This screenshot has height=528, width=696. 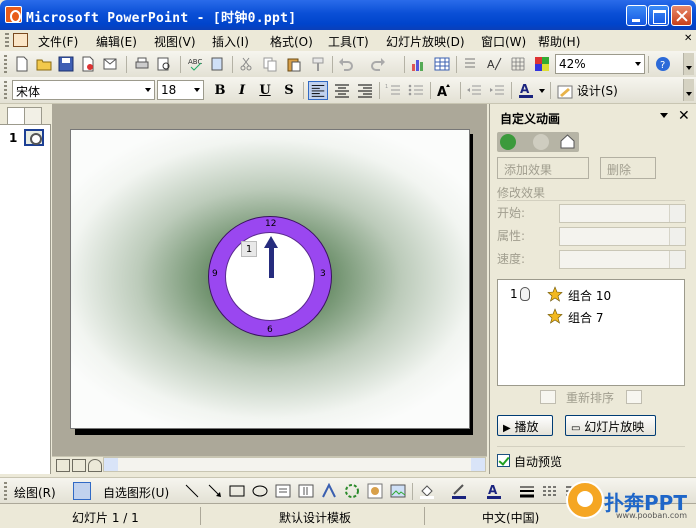 What do you see at coordinates (494, 491) in the screenshot?
I see `drawing-font-color-icon: A` at bounding box center [494, 491].